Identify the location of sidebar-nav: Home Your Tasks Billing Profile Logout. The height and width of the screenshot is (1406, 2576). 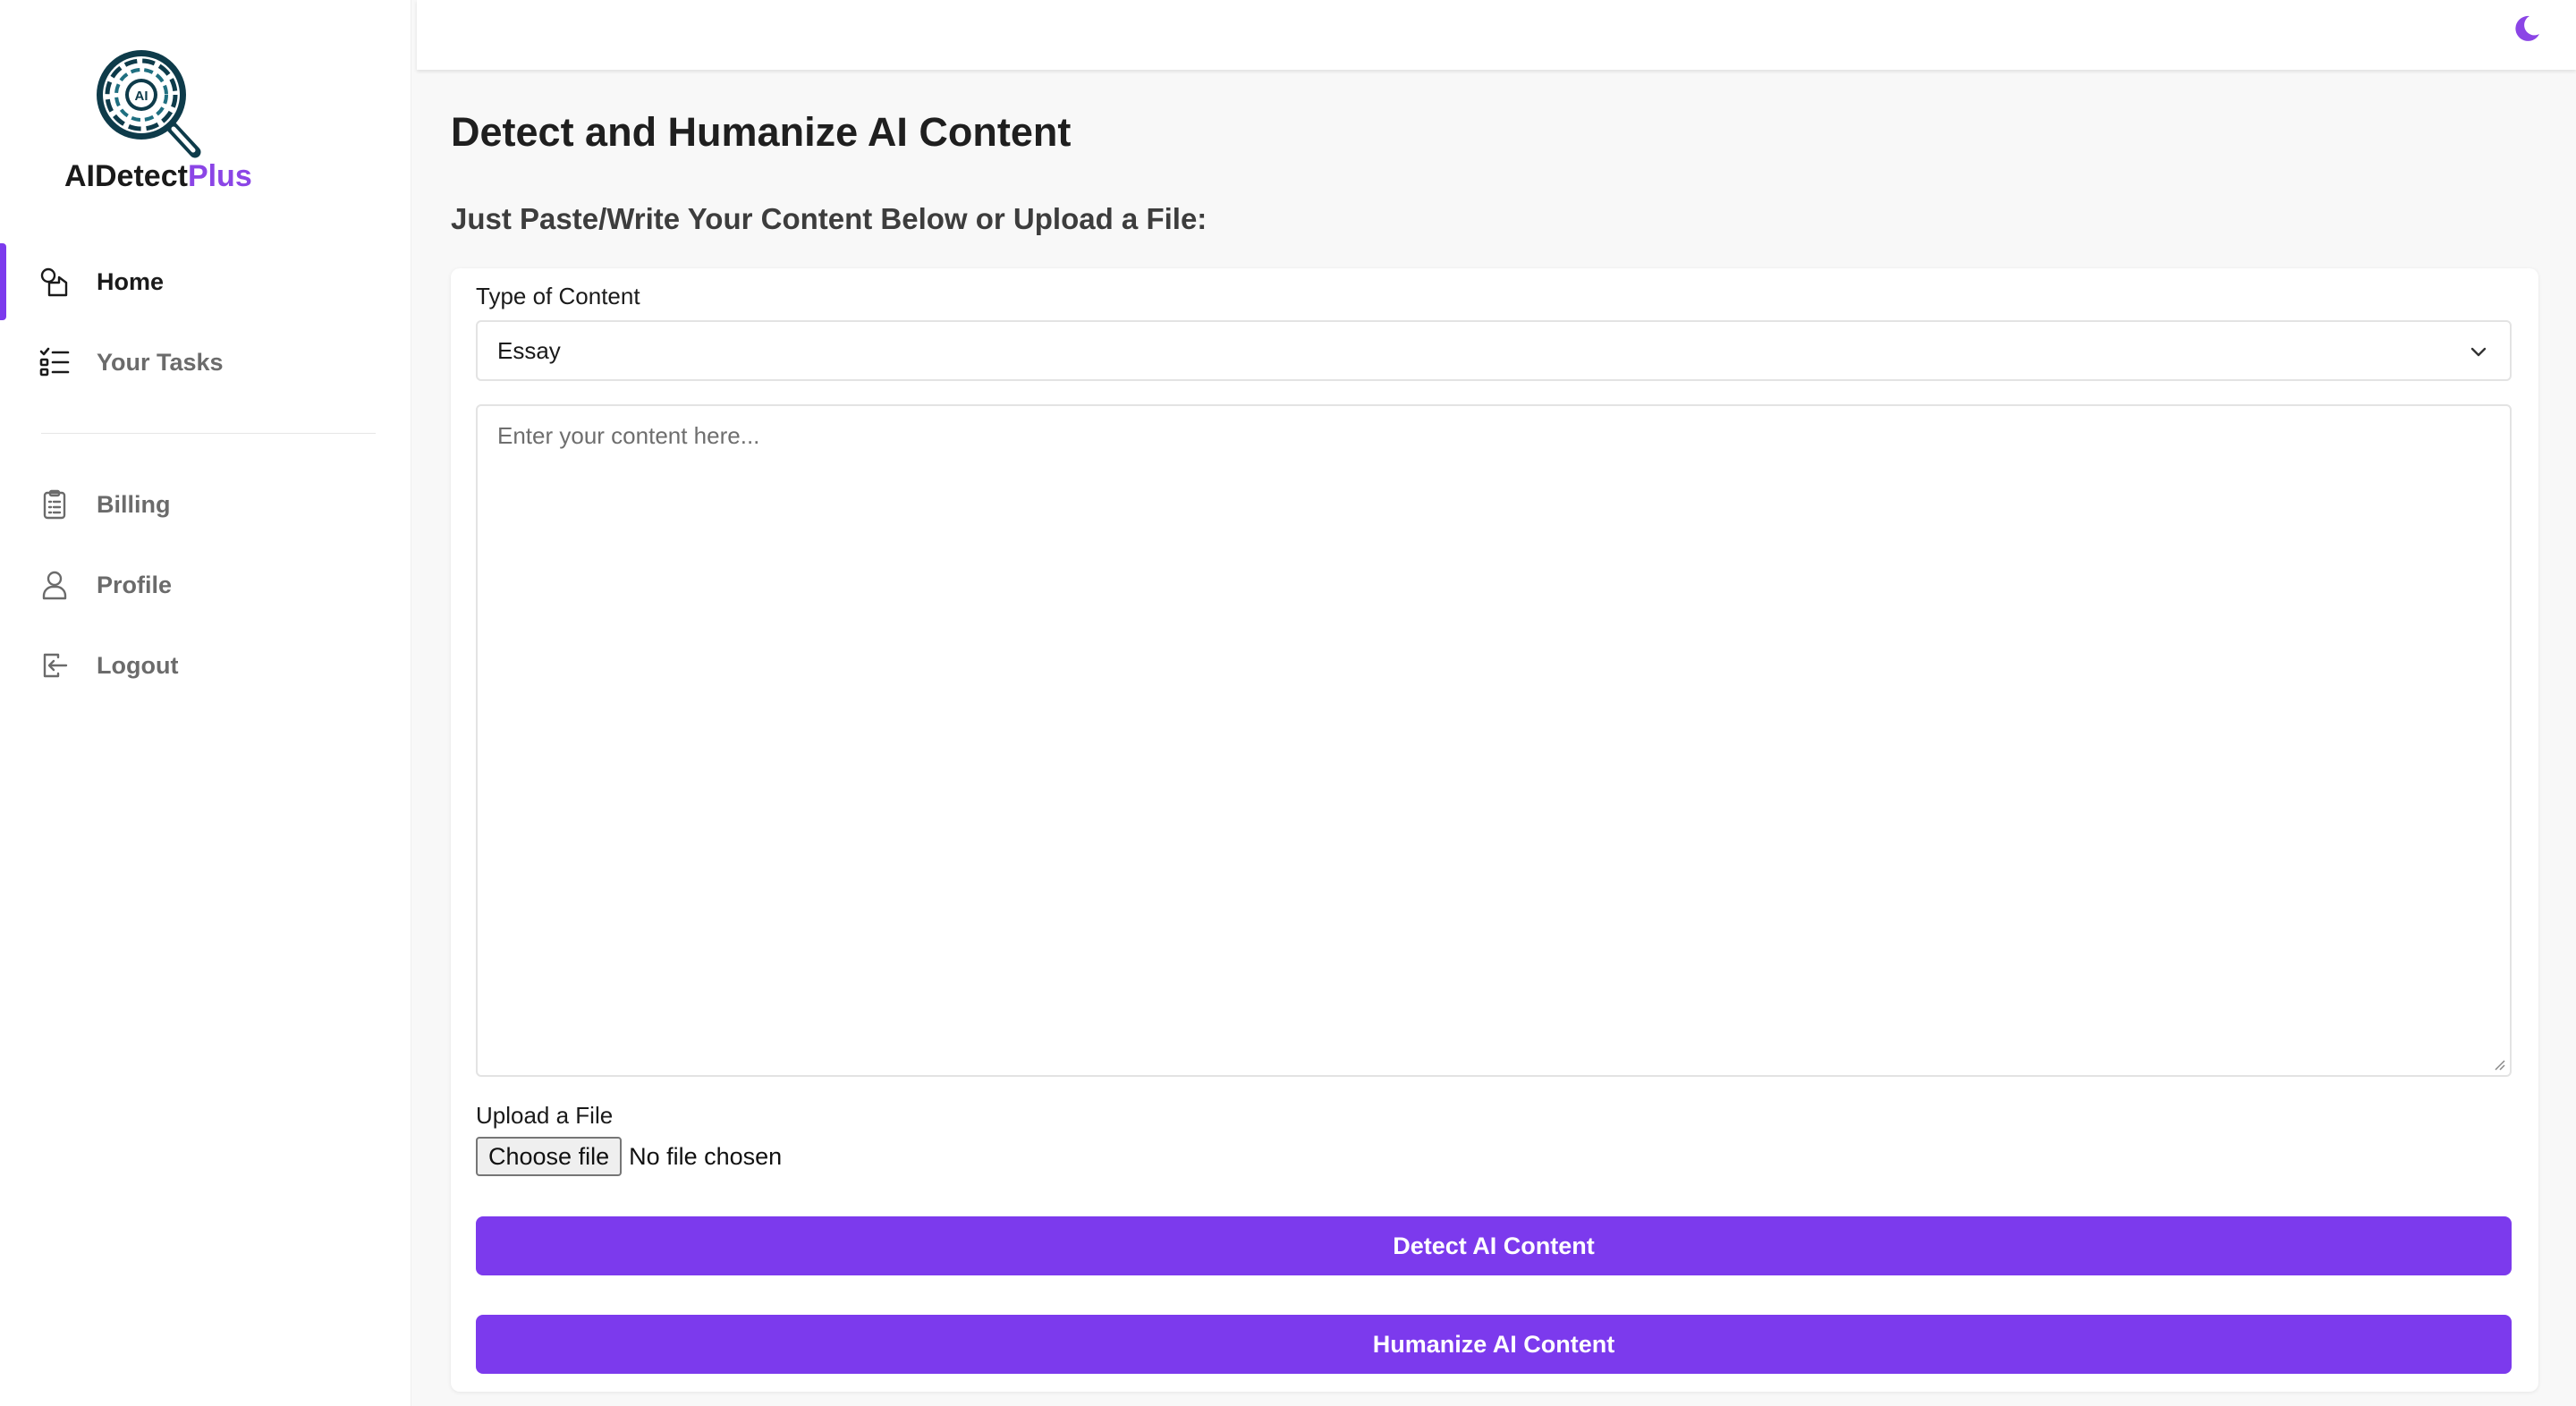
(205, 474).